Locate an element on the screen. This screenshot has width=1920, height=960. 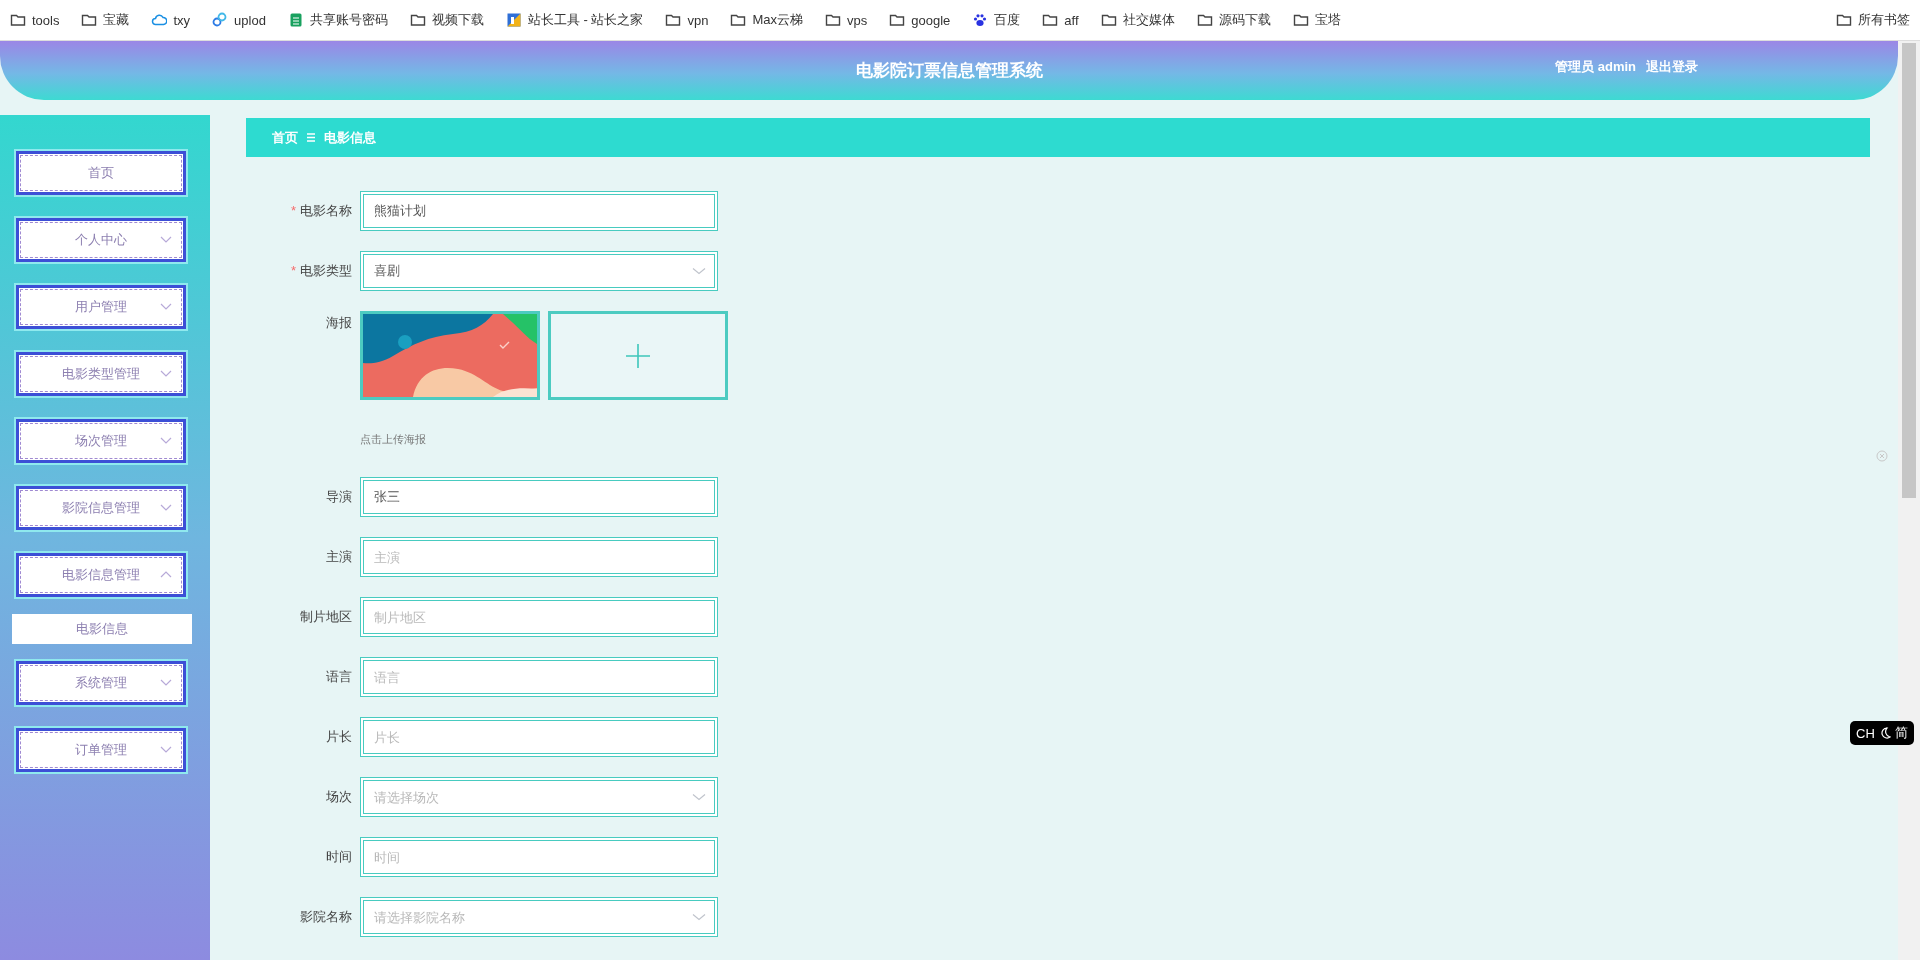
field-label: 片长 is located at coordinates (339, 737).